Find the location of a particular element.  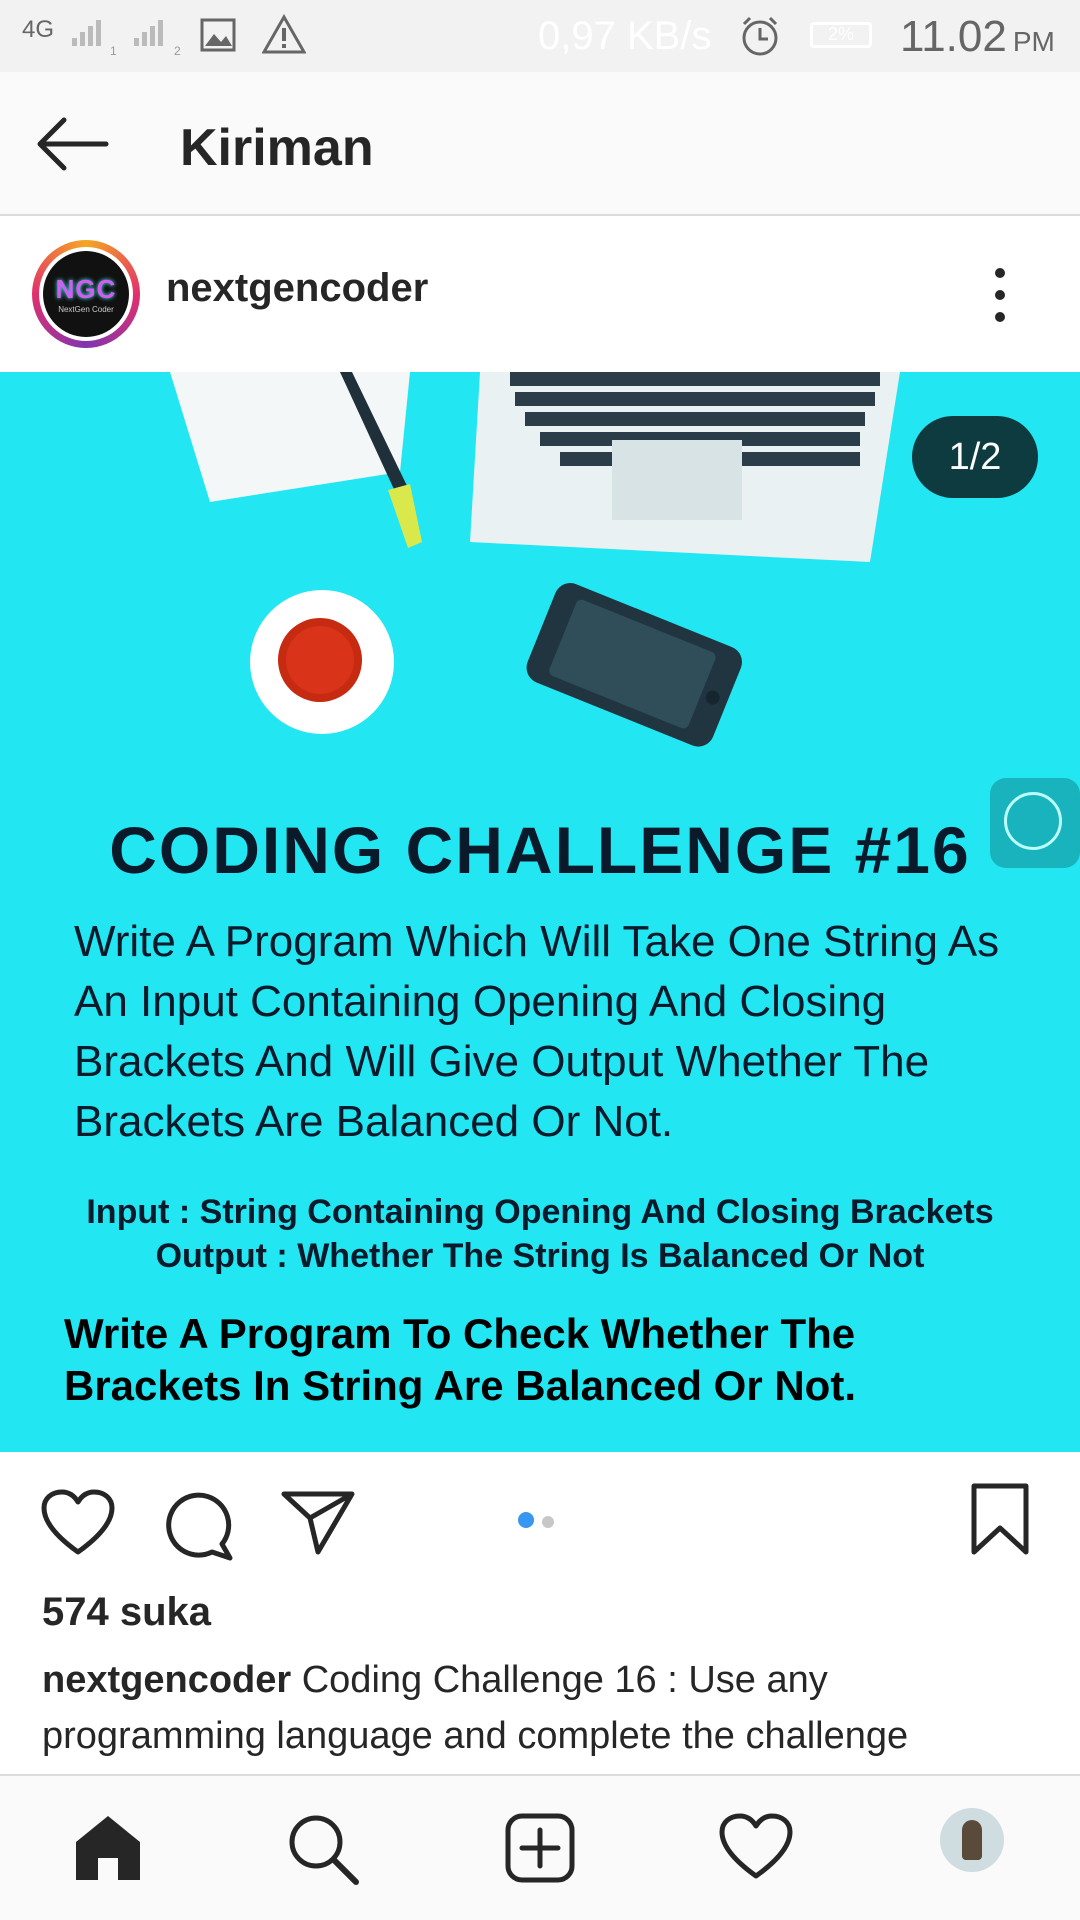

carousel-indicator is located at coordinates (540, 1522).